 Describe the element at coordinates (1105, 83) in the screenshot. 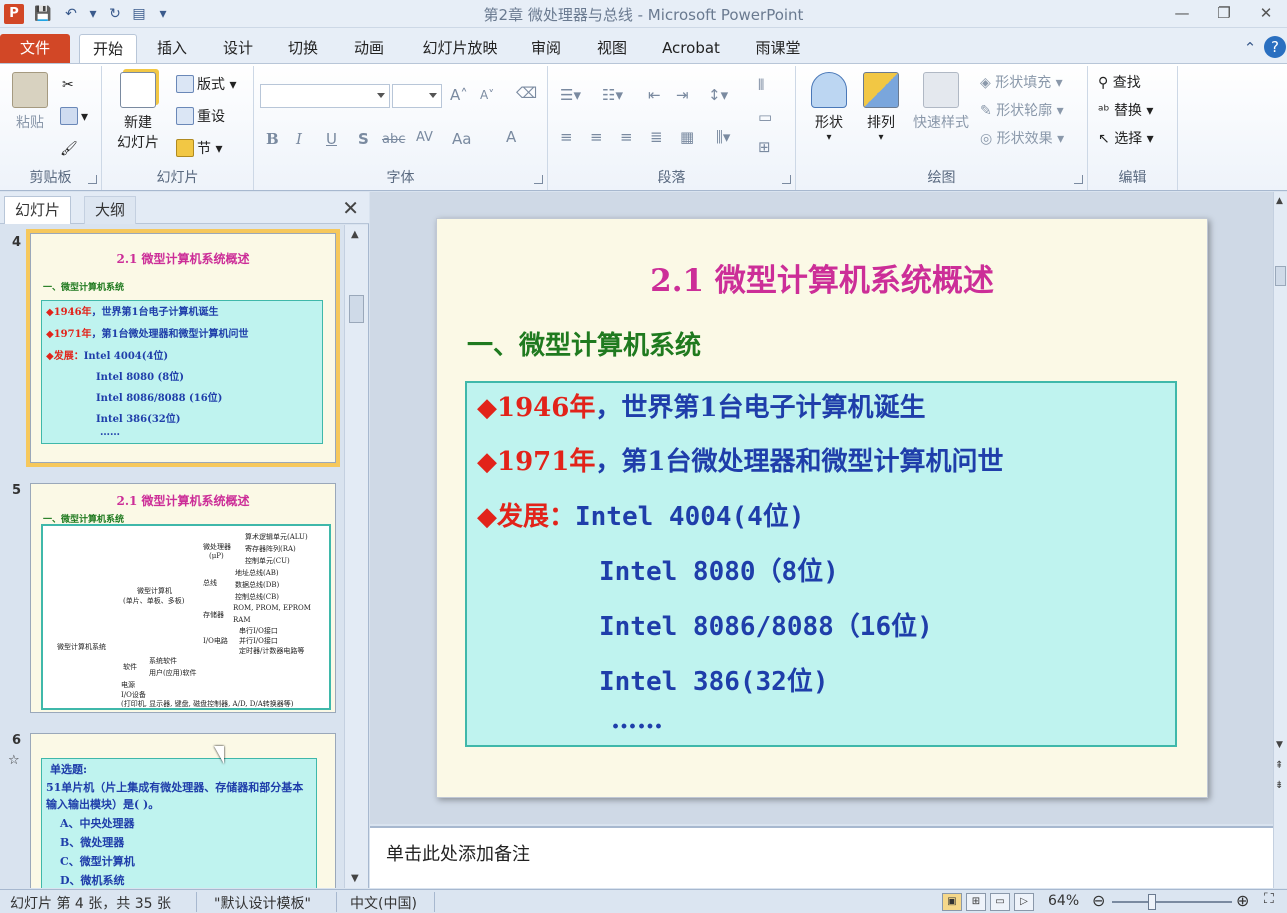

I see `binoculars-icon: ⚲` at that location.